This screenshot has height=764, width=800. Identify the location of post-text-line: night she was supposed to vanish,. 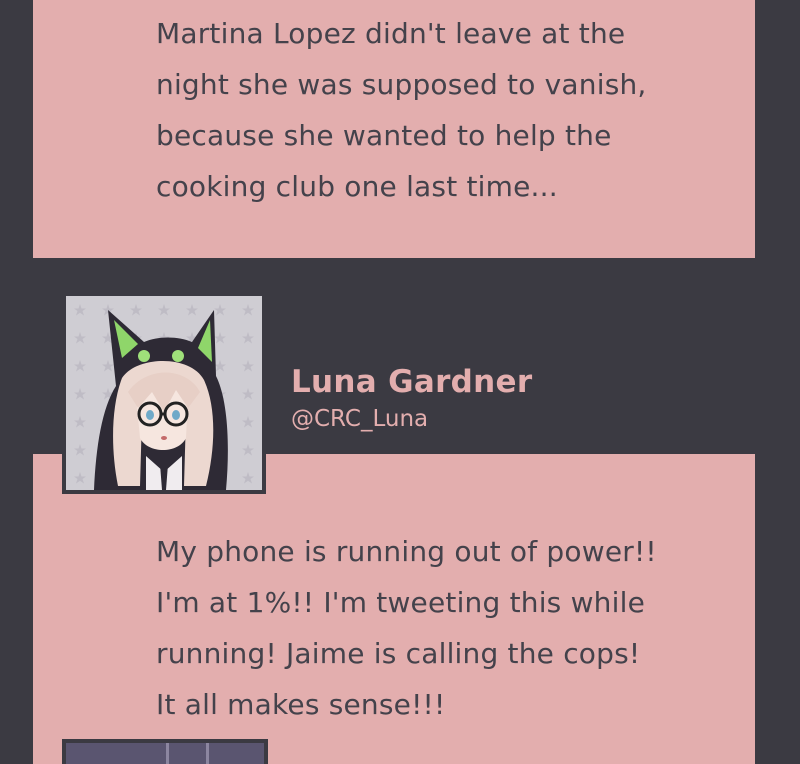
(401, 84).